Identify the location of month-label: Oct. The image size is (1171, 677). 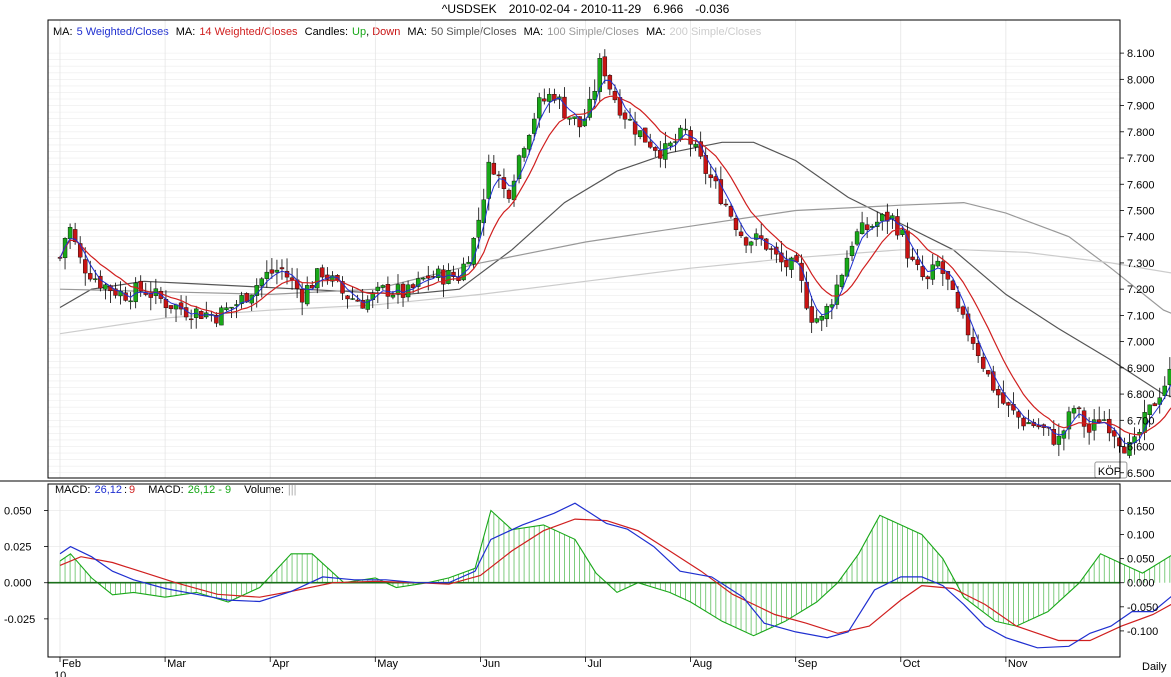
(911, 664).